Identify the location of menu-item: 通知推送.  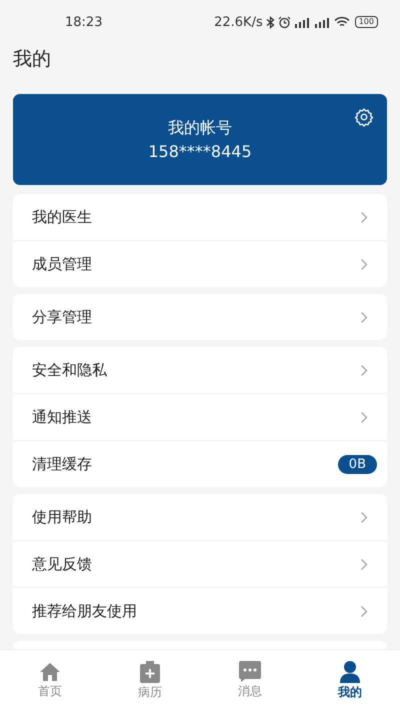
(200, 416).